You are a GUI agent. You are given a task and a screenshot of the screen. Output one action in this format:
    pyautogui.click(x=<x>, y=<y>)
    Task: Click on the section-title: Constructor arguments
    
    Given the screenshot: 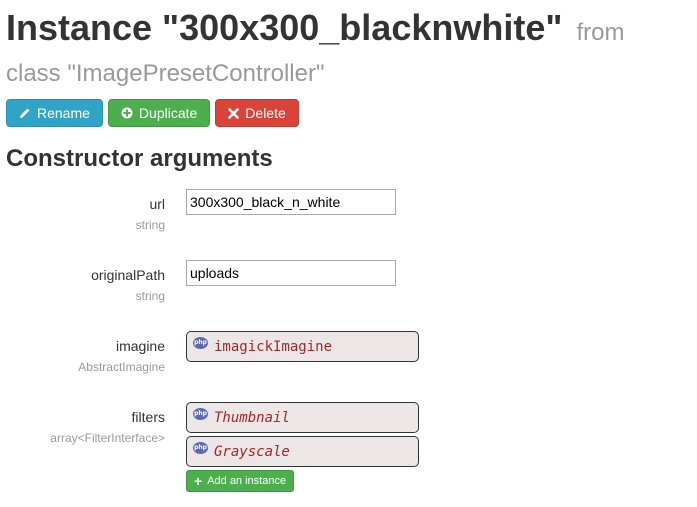 What is the action you would take?
    pyautogui.click(x=139, y=158)
    